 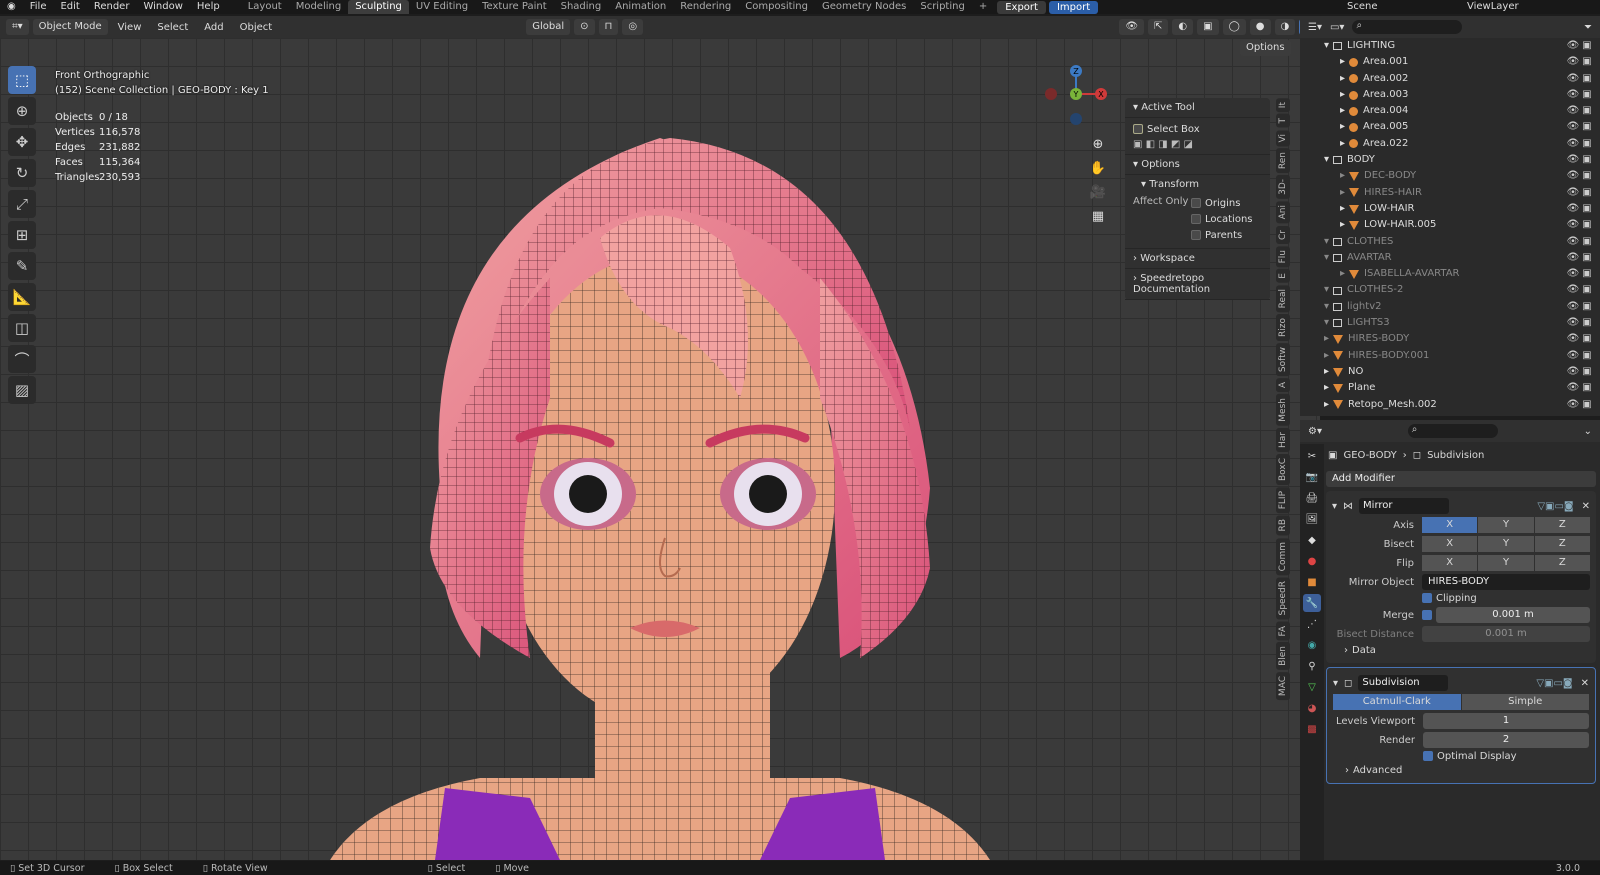 I want to click on add-workspace-icon: +, so click(x=983, y=7).